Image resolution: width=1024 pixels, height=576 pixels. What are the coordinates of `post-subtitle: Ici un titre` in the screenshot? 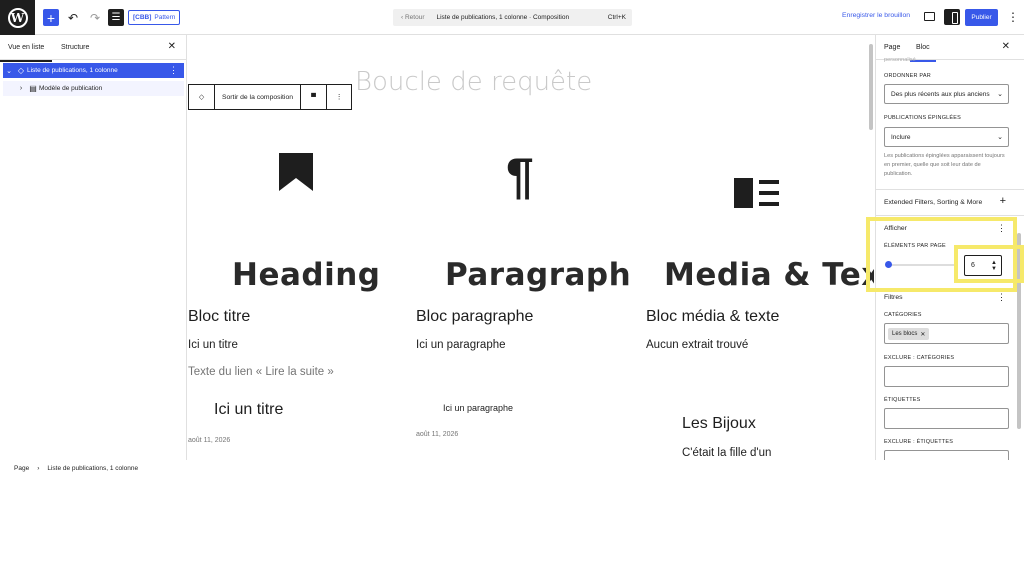 It's located at (249, 409).